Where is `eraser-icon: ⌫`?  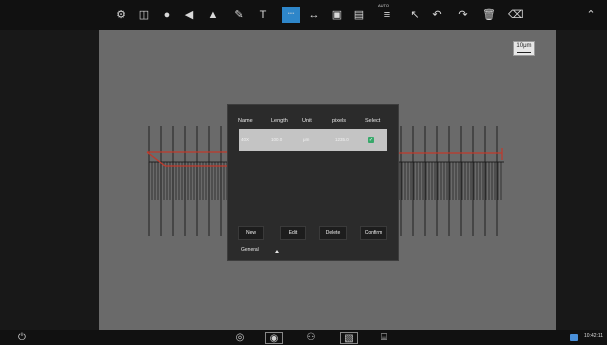 eraser-icon: ⌫ is located at coordinates (516, 15).